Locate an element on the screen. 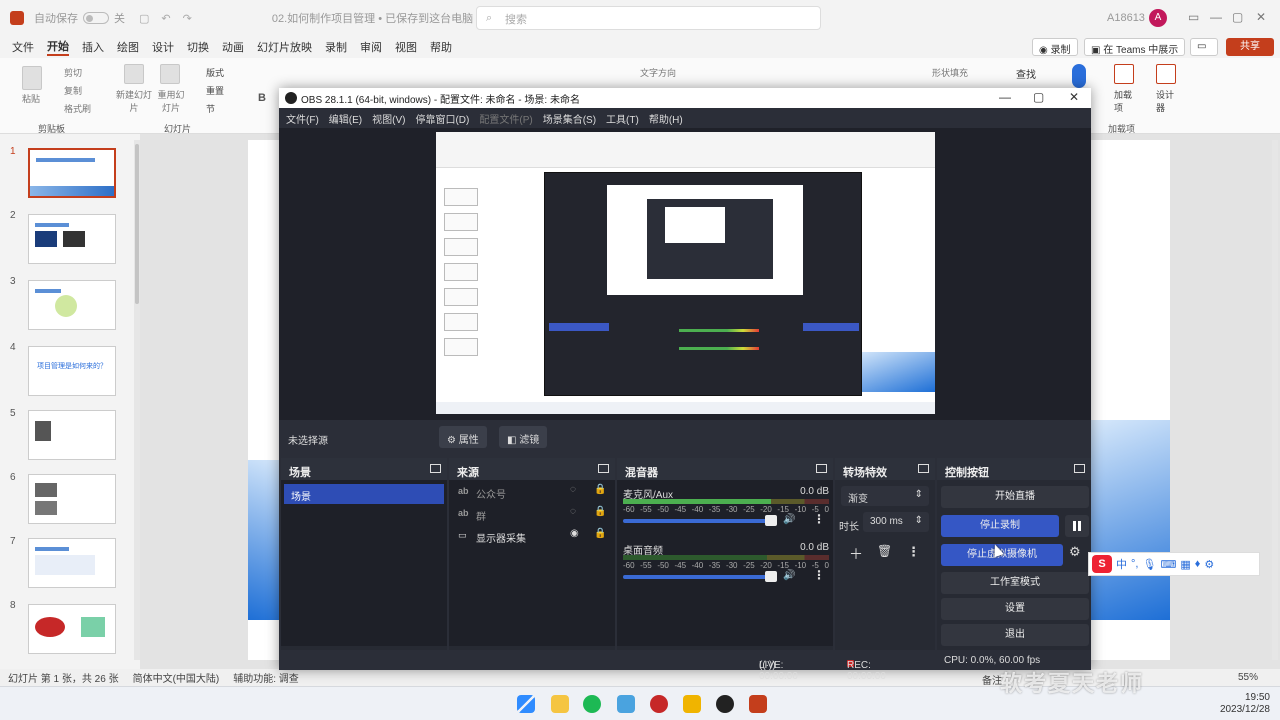 This screenshot has width=1280, height=720. addins-icon is located at coordinates (1124, 74).